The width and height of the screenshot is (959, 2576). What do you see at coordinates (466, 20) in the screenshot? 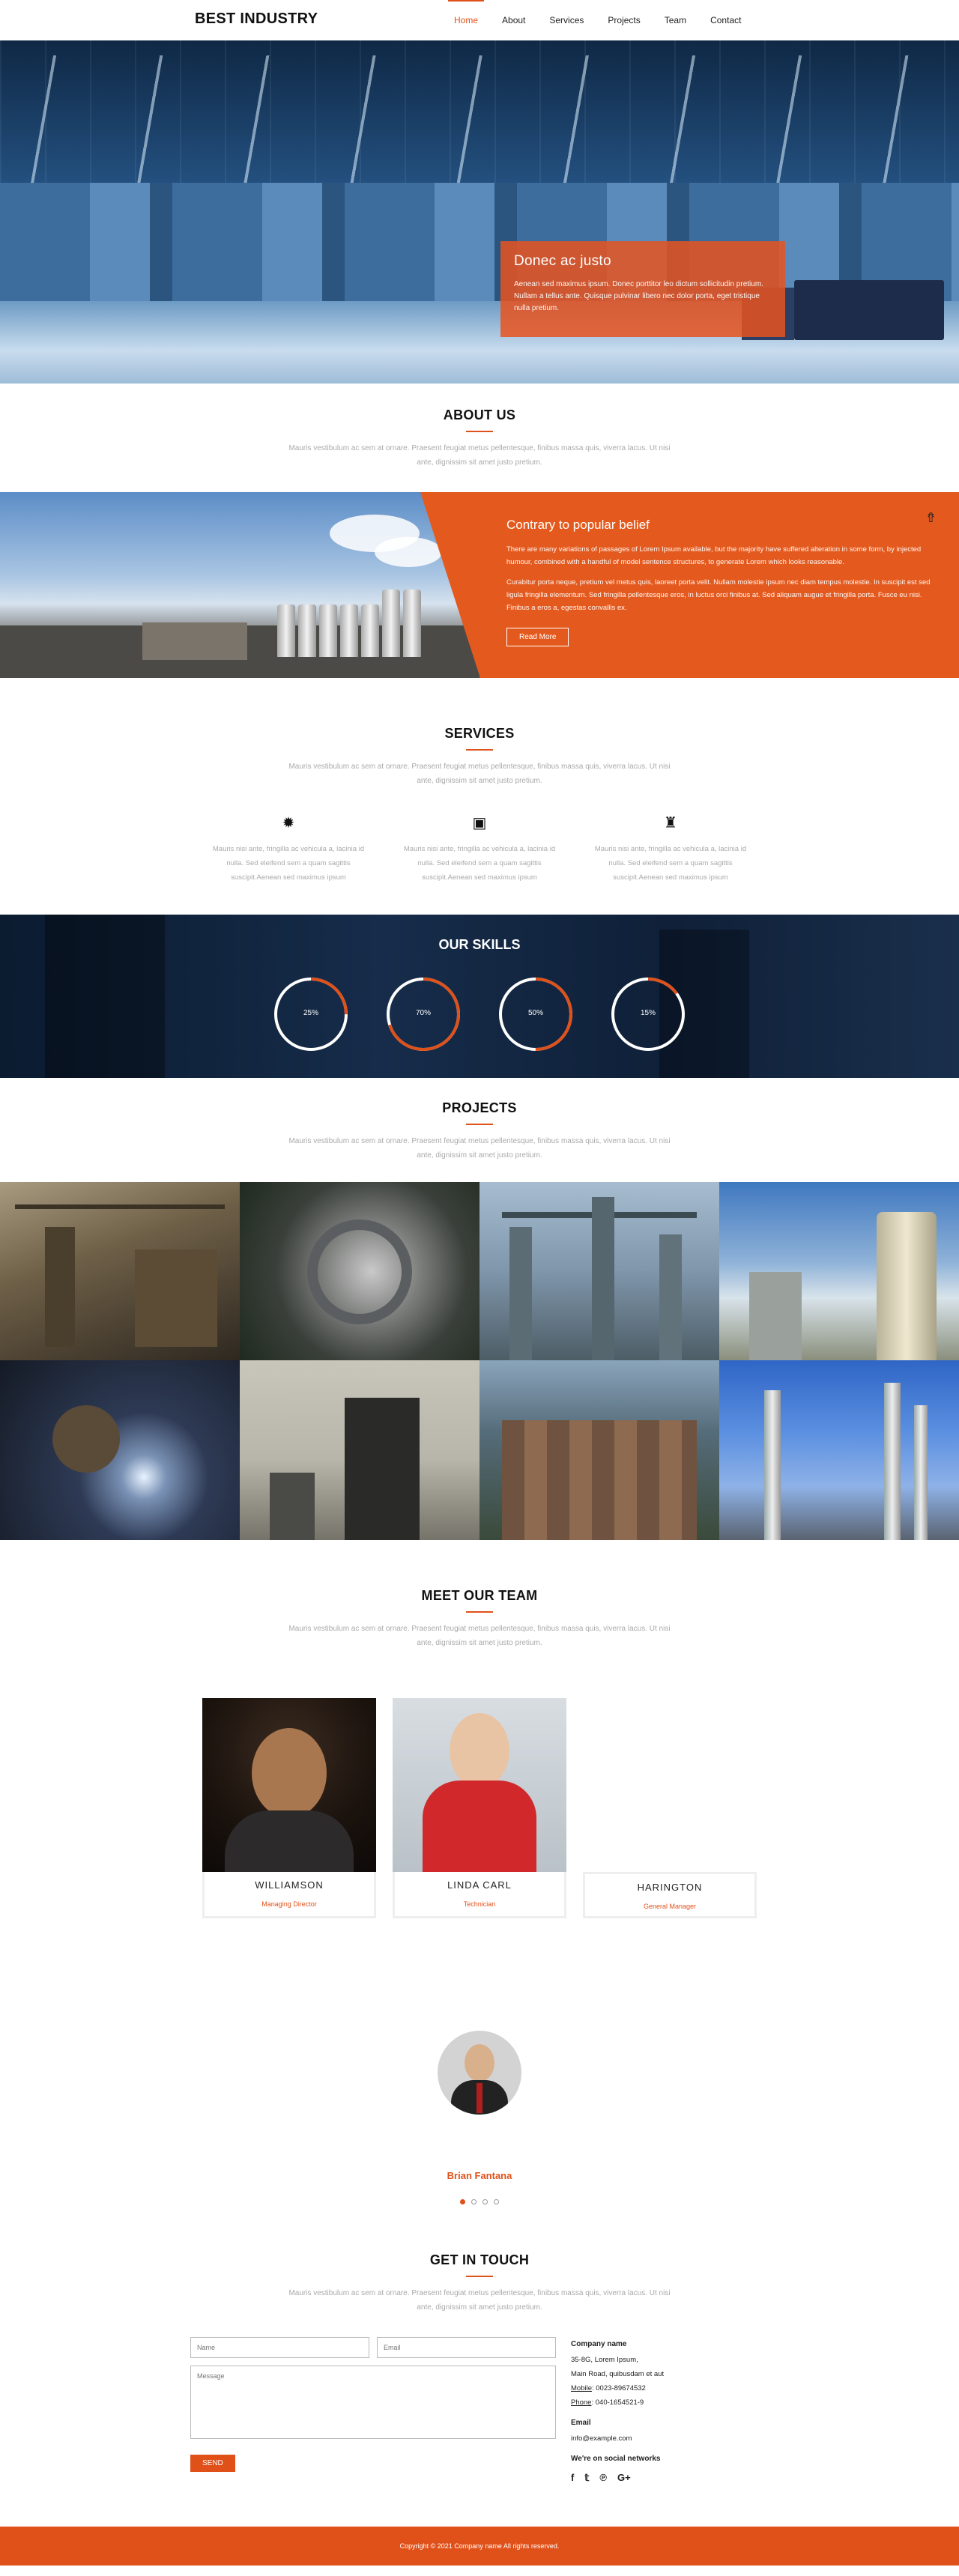
I see `nav-home: Home` at bounding box center [466, 20].